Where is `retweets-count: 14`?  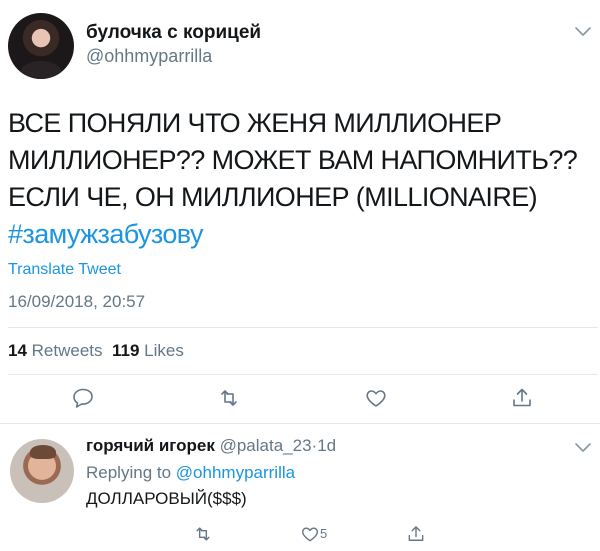
retweets-count: 14 is located at coordinates (17, 350).